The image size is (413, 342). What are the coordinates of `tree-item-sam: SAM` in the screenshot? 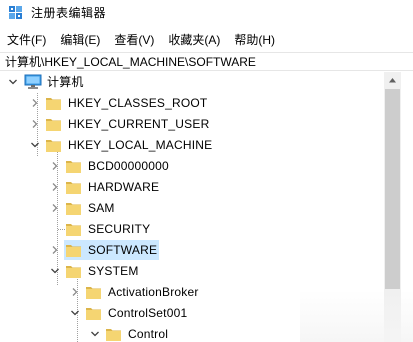 It's located at (191, 208).